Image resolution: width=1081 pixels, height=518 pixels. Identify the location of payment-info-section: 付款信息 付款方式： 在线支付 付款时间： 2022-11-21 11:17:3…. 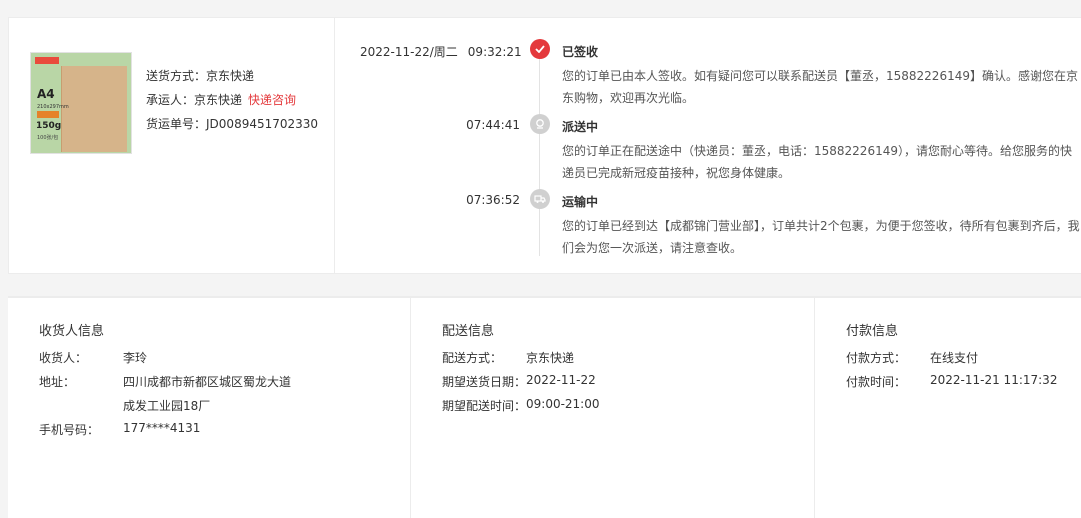
(948, 408).